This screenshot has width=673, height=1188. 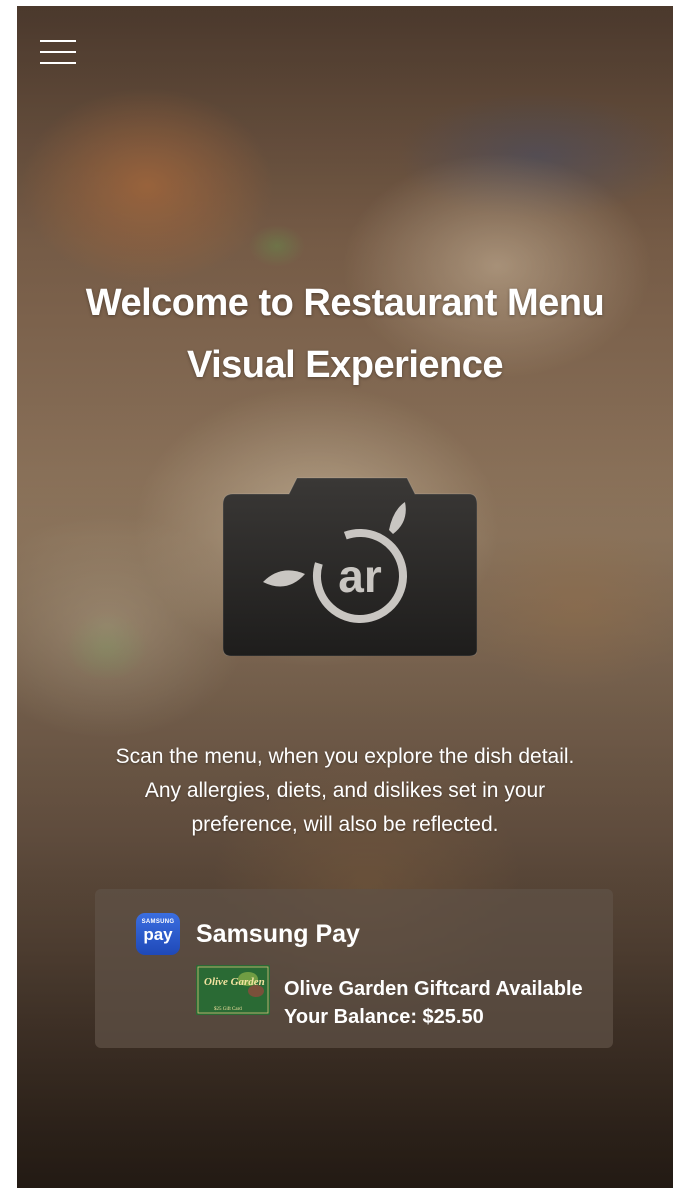 What do you see at coordinates (228, 1009) in the screenshot?
I see `giftcard-value-text: $25 Gift Card` at bounding box center [228, 1009].